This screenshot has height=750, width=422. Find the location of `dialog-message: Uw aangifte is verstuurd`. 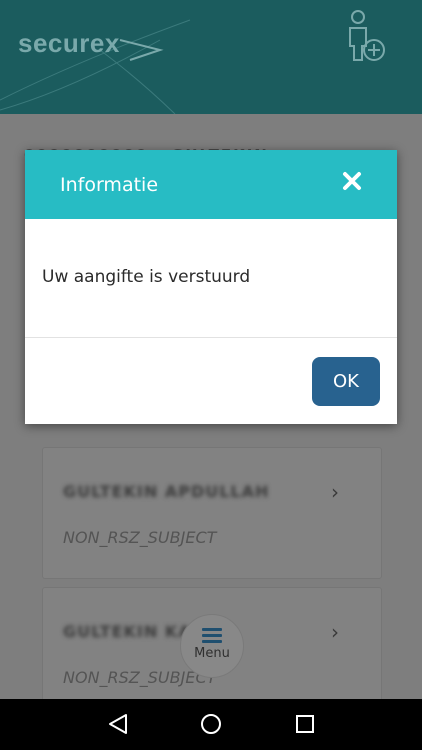

dialog-message: Uw aangifte is verstuurd is located at coordinates (146, 277).